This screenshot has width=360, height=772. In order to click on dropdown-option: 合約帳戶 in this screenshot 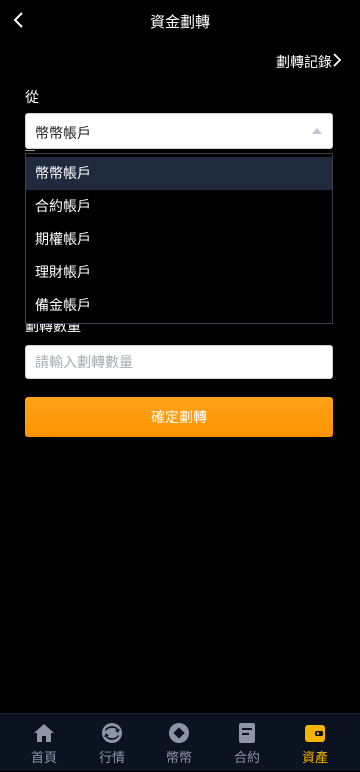, I will do `click(179, 206)`.